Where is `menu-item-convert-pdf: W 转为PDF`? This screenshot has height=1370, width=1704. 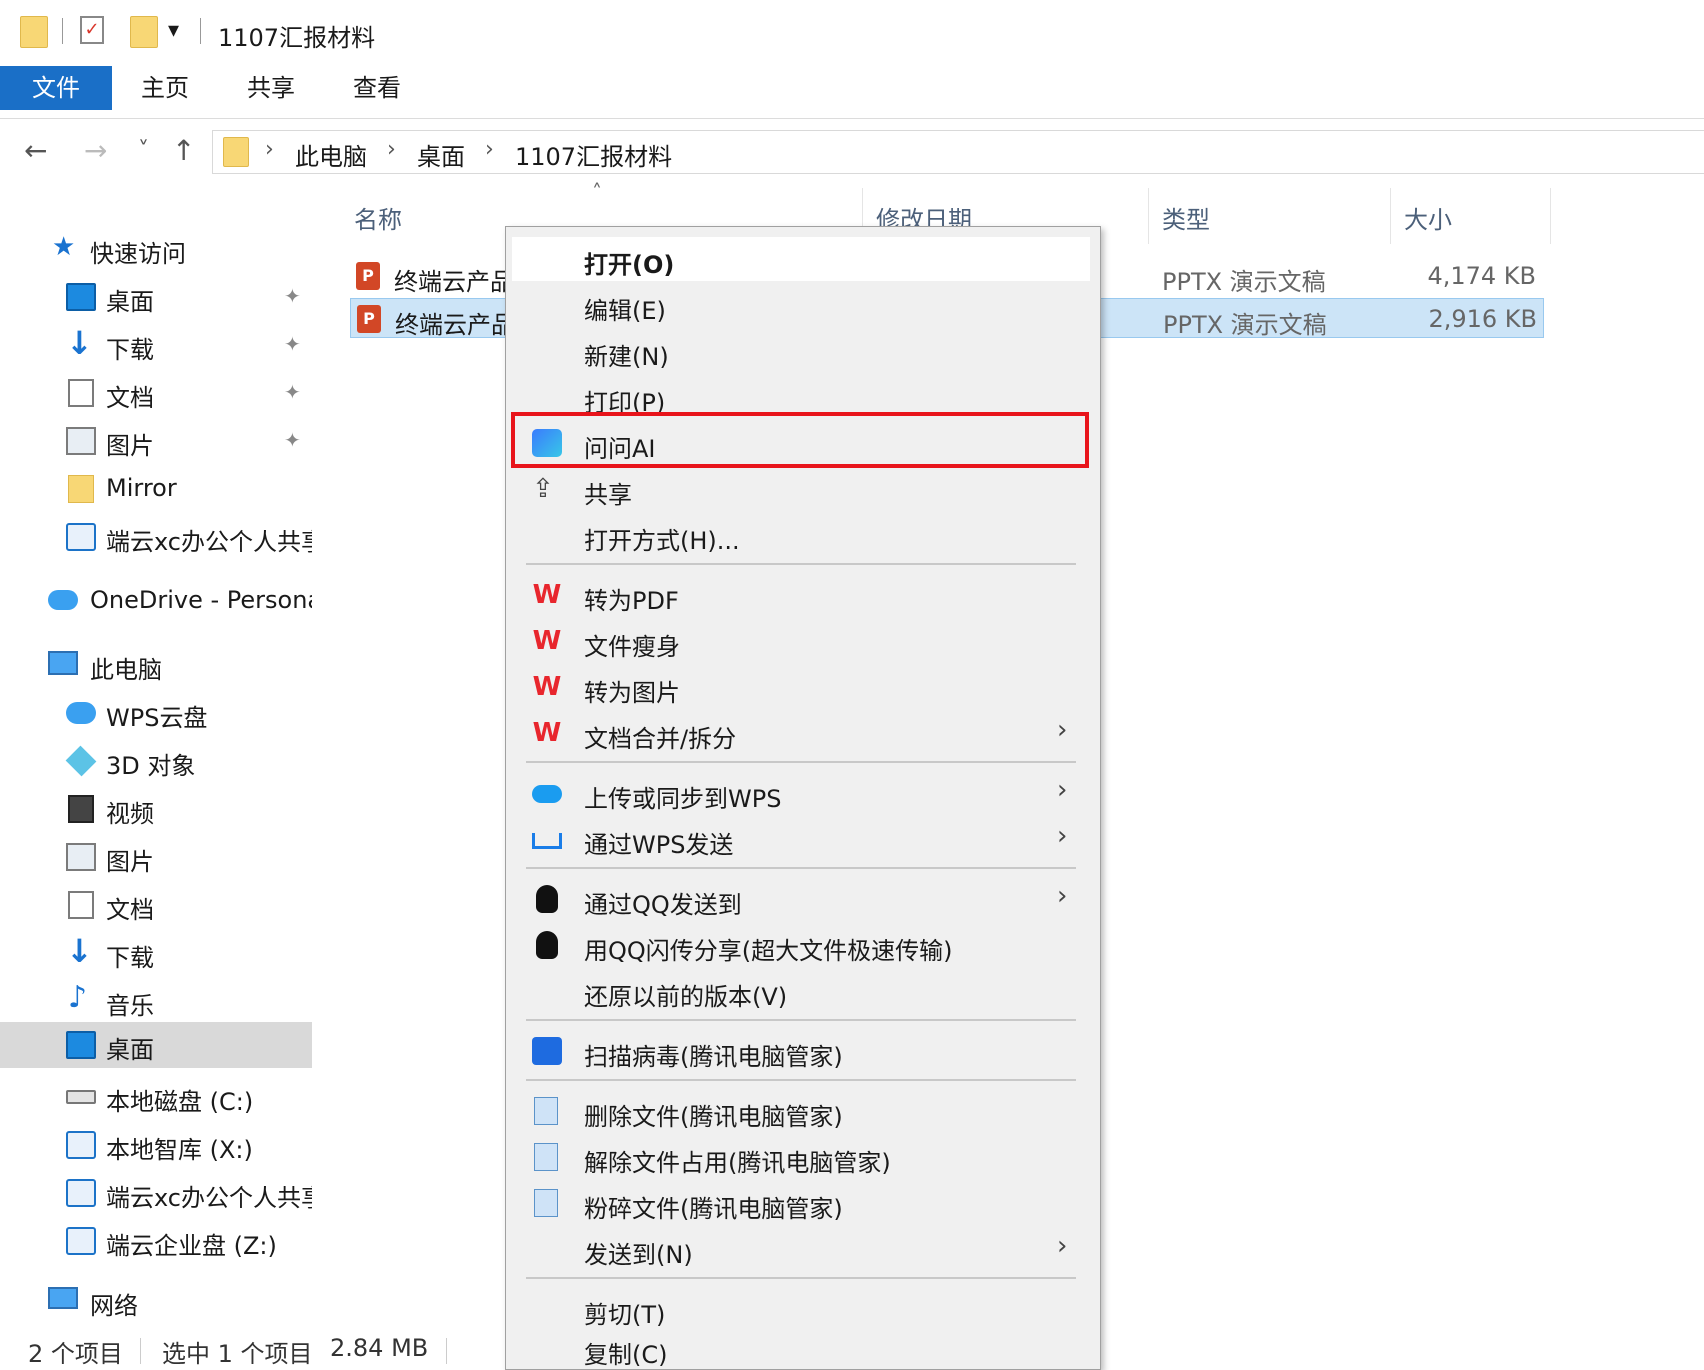 menu-item-convert-pdf: W 转为PDF is located at coordinates (801, 595).